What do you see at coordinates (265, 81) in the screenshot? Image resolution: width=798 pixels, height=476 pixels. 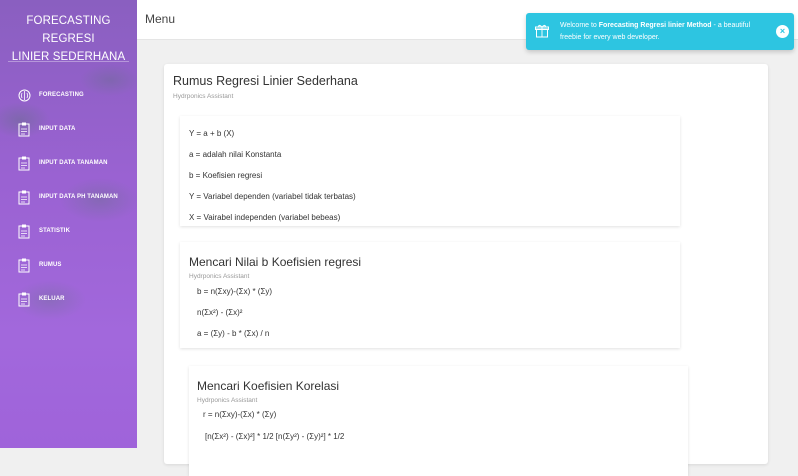 I see `card-title: Rumus Regresi Linier Sederhana` at bounding box center [265, 81].